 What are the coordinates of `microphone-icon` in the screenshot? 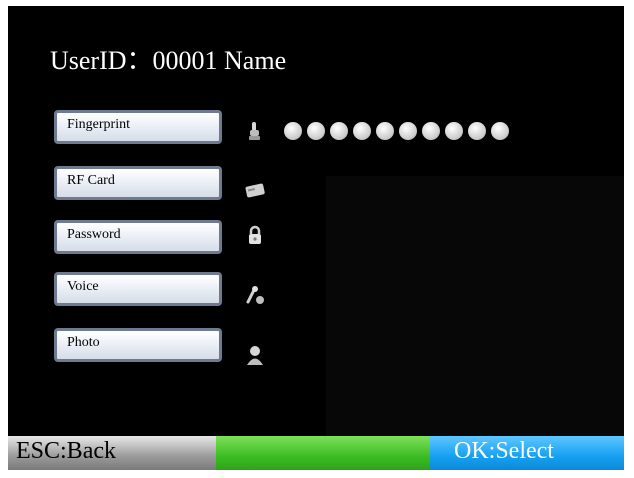 It's located at (255, 295).